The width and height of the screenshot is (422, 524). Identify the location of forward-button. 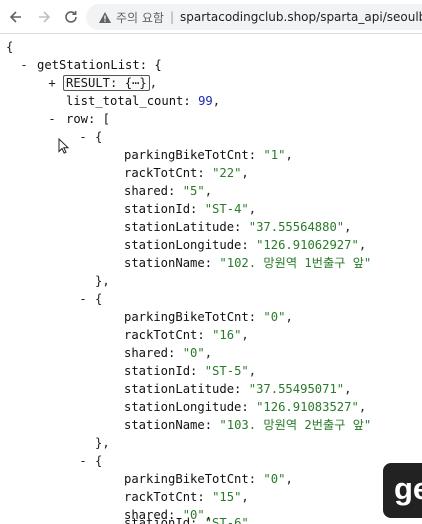
(44, 17).